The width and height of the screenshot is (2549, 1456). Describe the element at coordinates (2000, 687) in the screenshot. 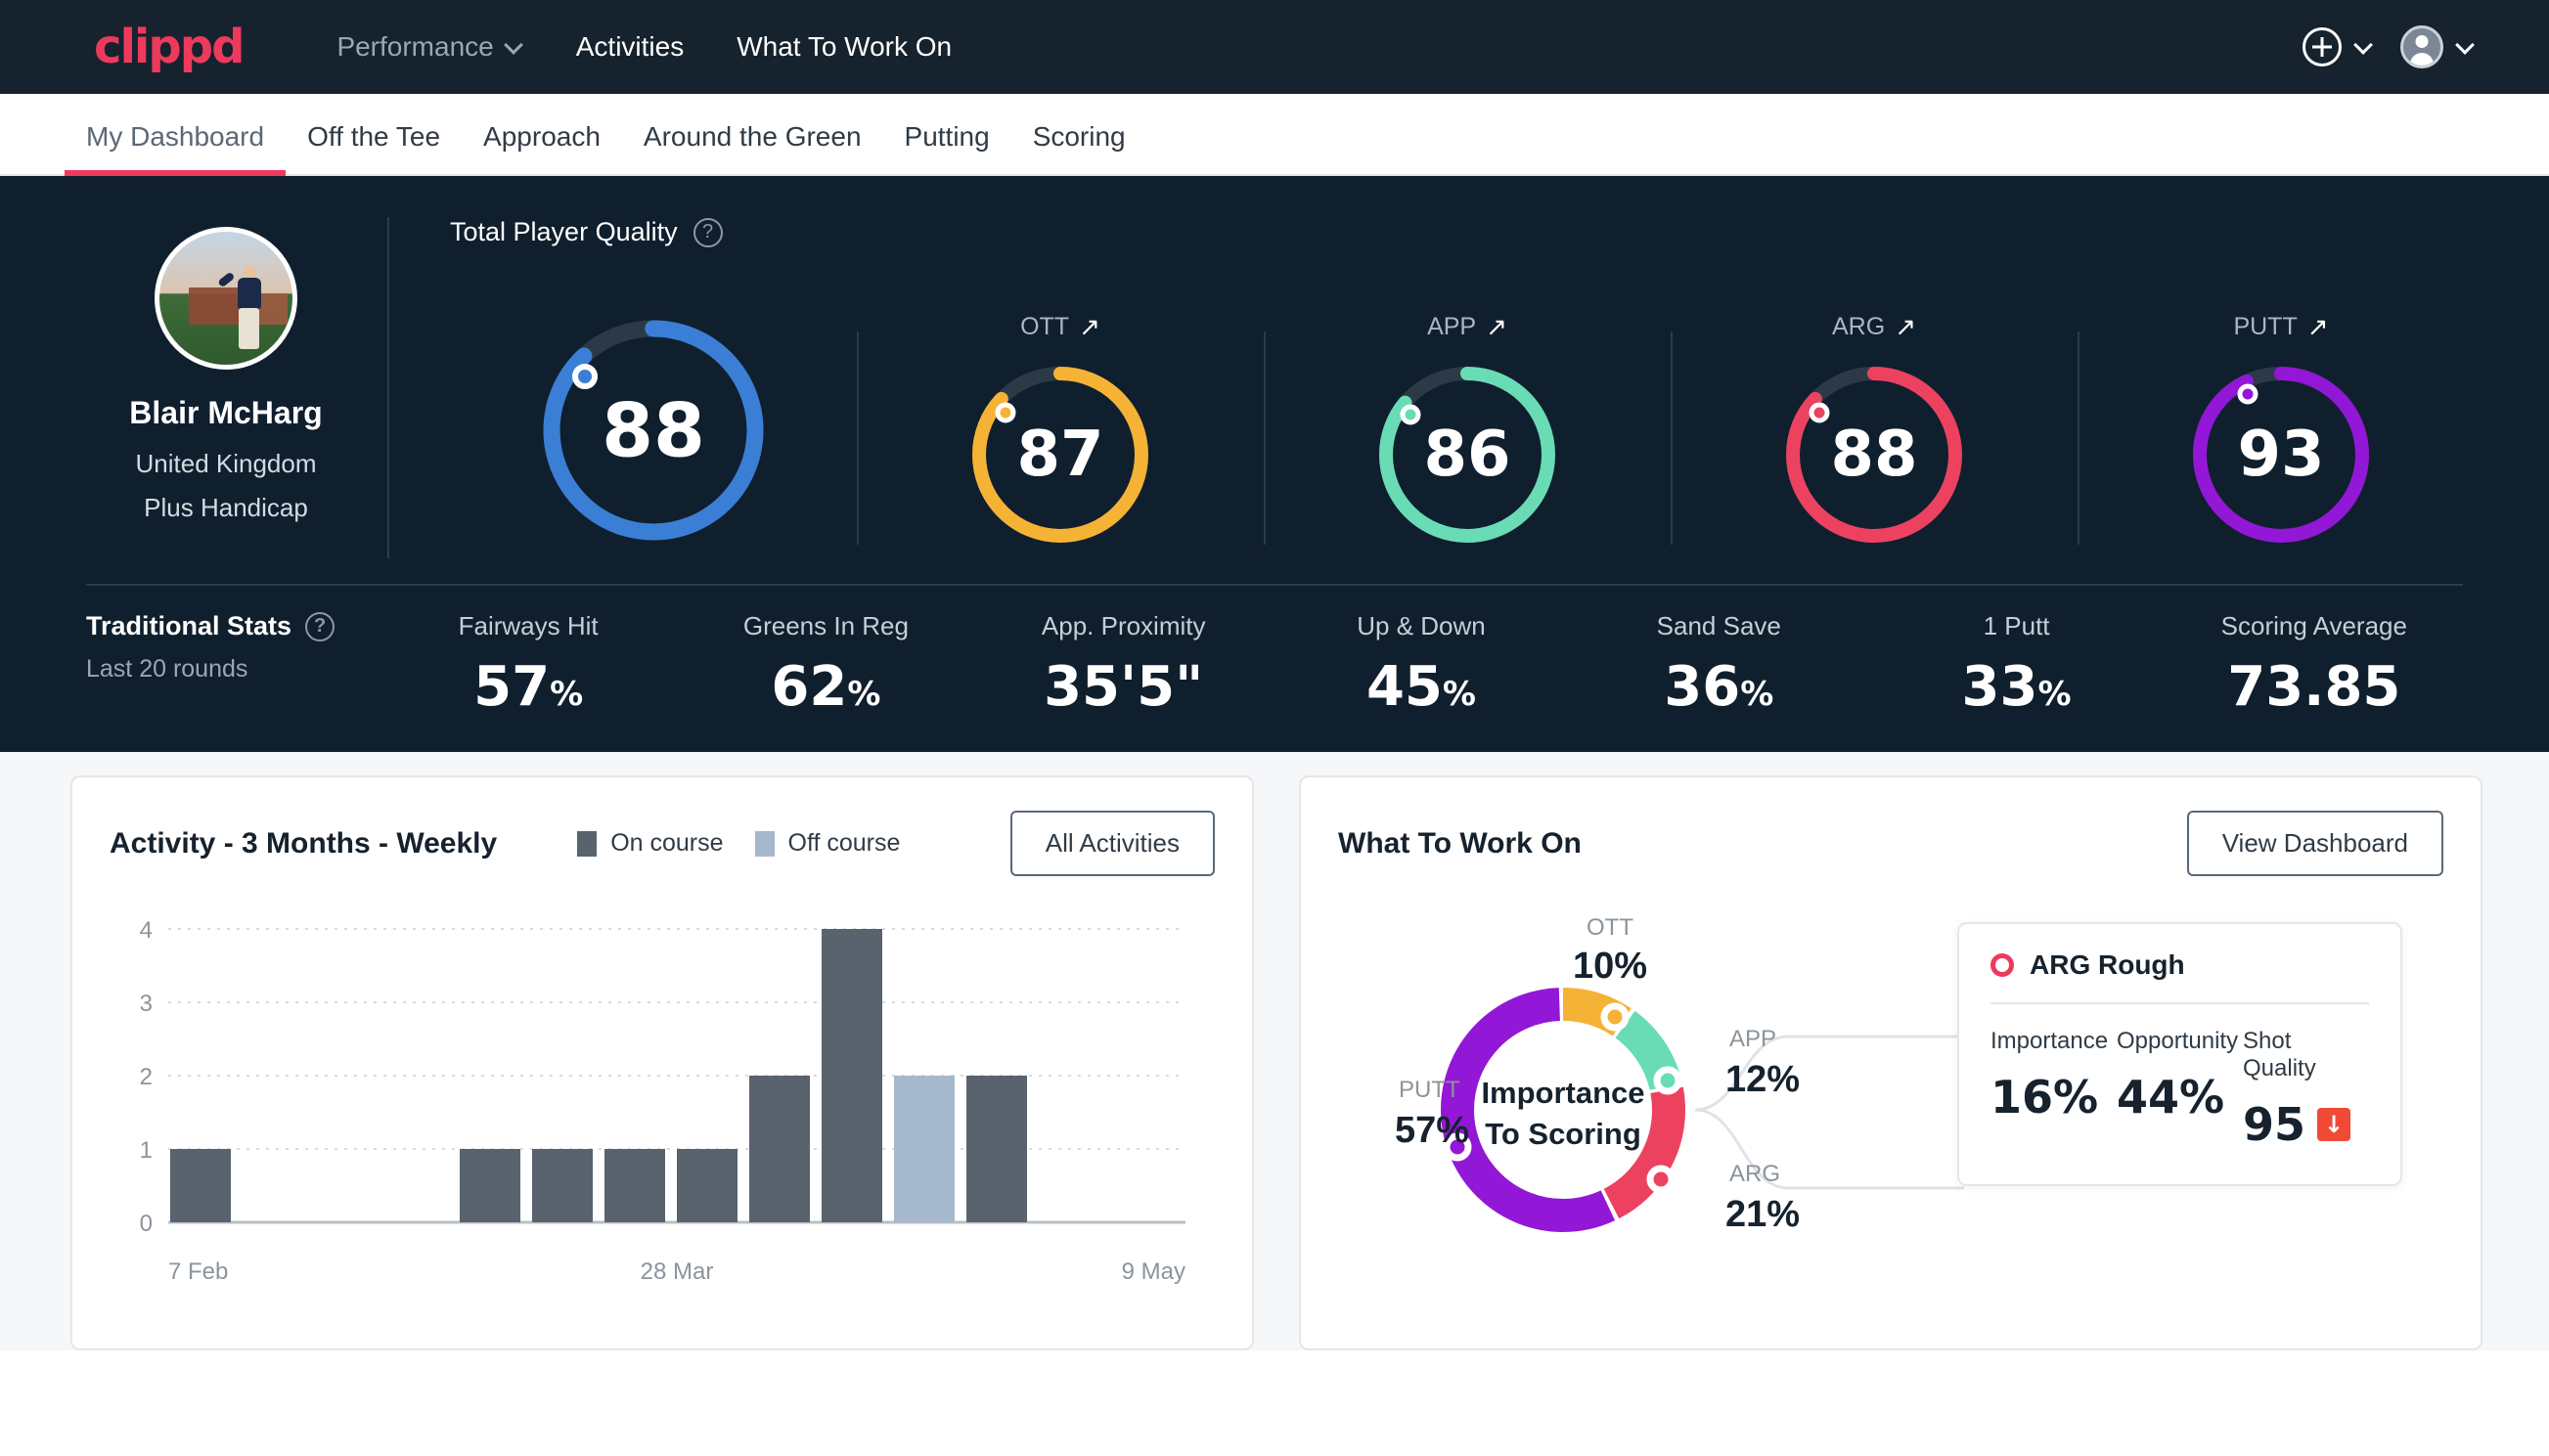

I see `stat-value: 33` at that location.